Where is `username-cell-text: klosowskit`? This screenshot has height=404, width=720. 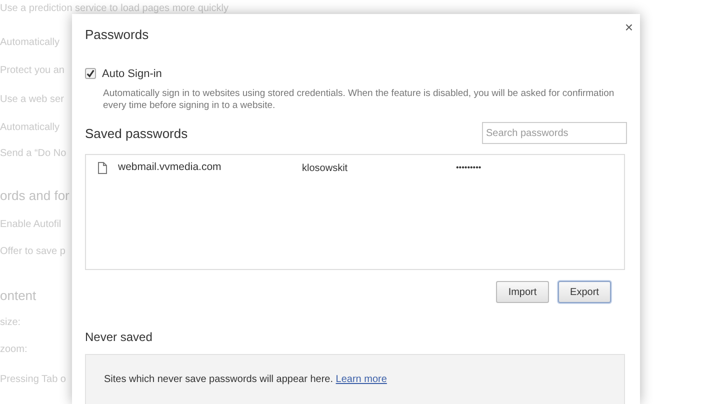
username-cell-text: klosowskit is located at coordinates (325, 169).